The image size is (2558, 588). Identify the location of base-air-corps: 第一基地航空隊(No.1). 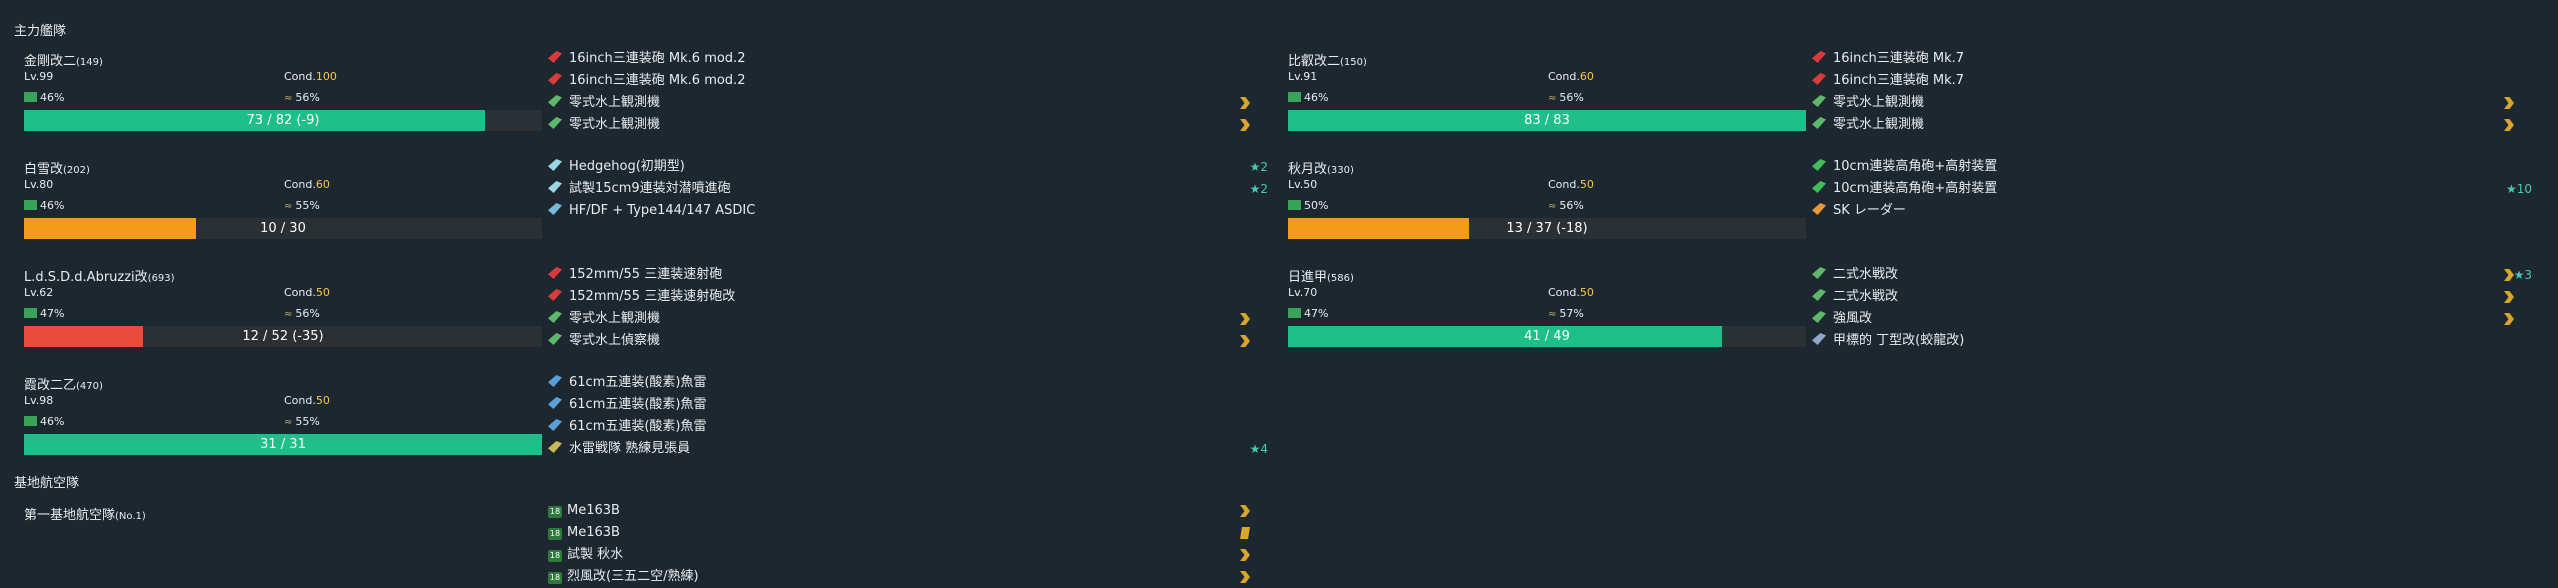
(85, 513).